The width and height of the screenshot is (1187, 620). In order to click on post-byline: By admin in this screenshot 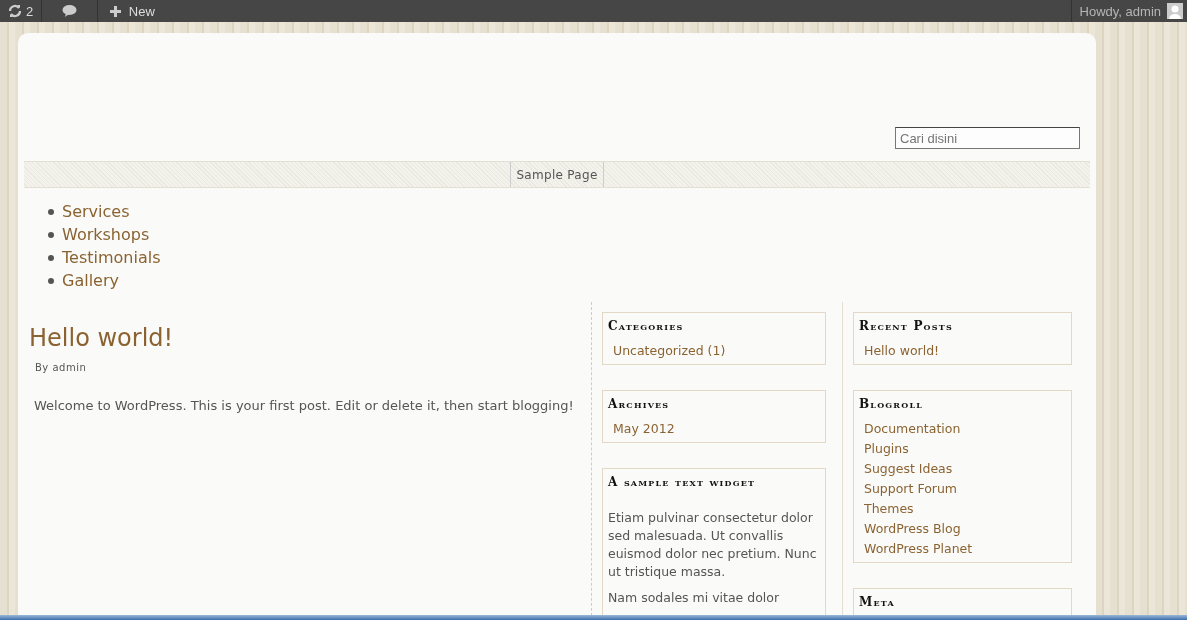, I will do `click(61, 367)`.